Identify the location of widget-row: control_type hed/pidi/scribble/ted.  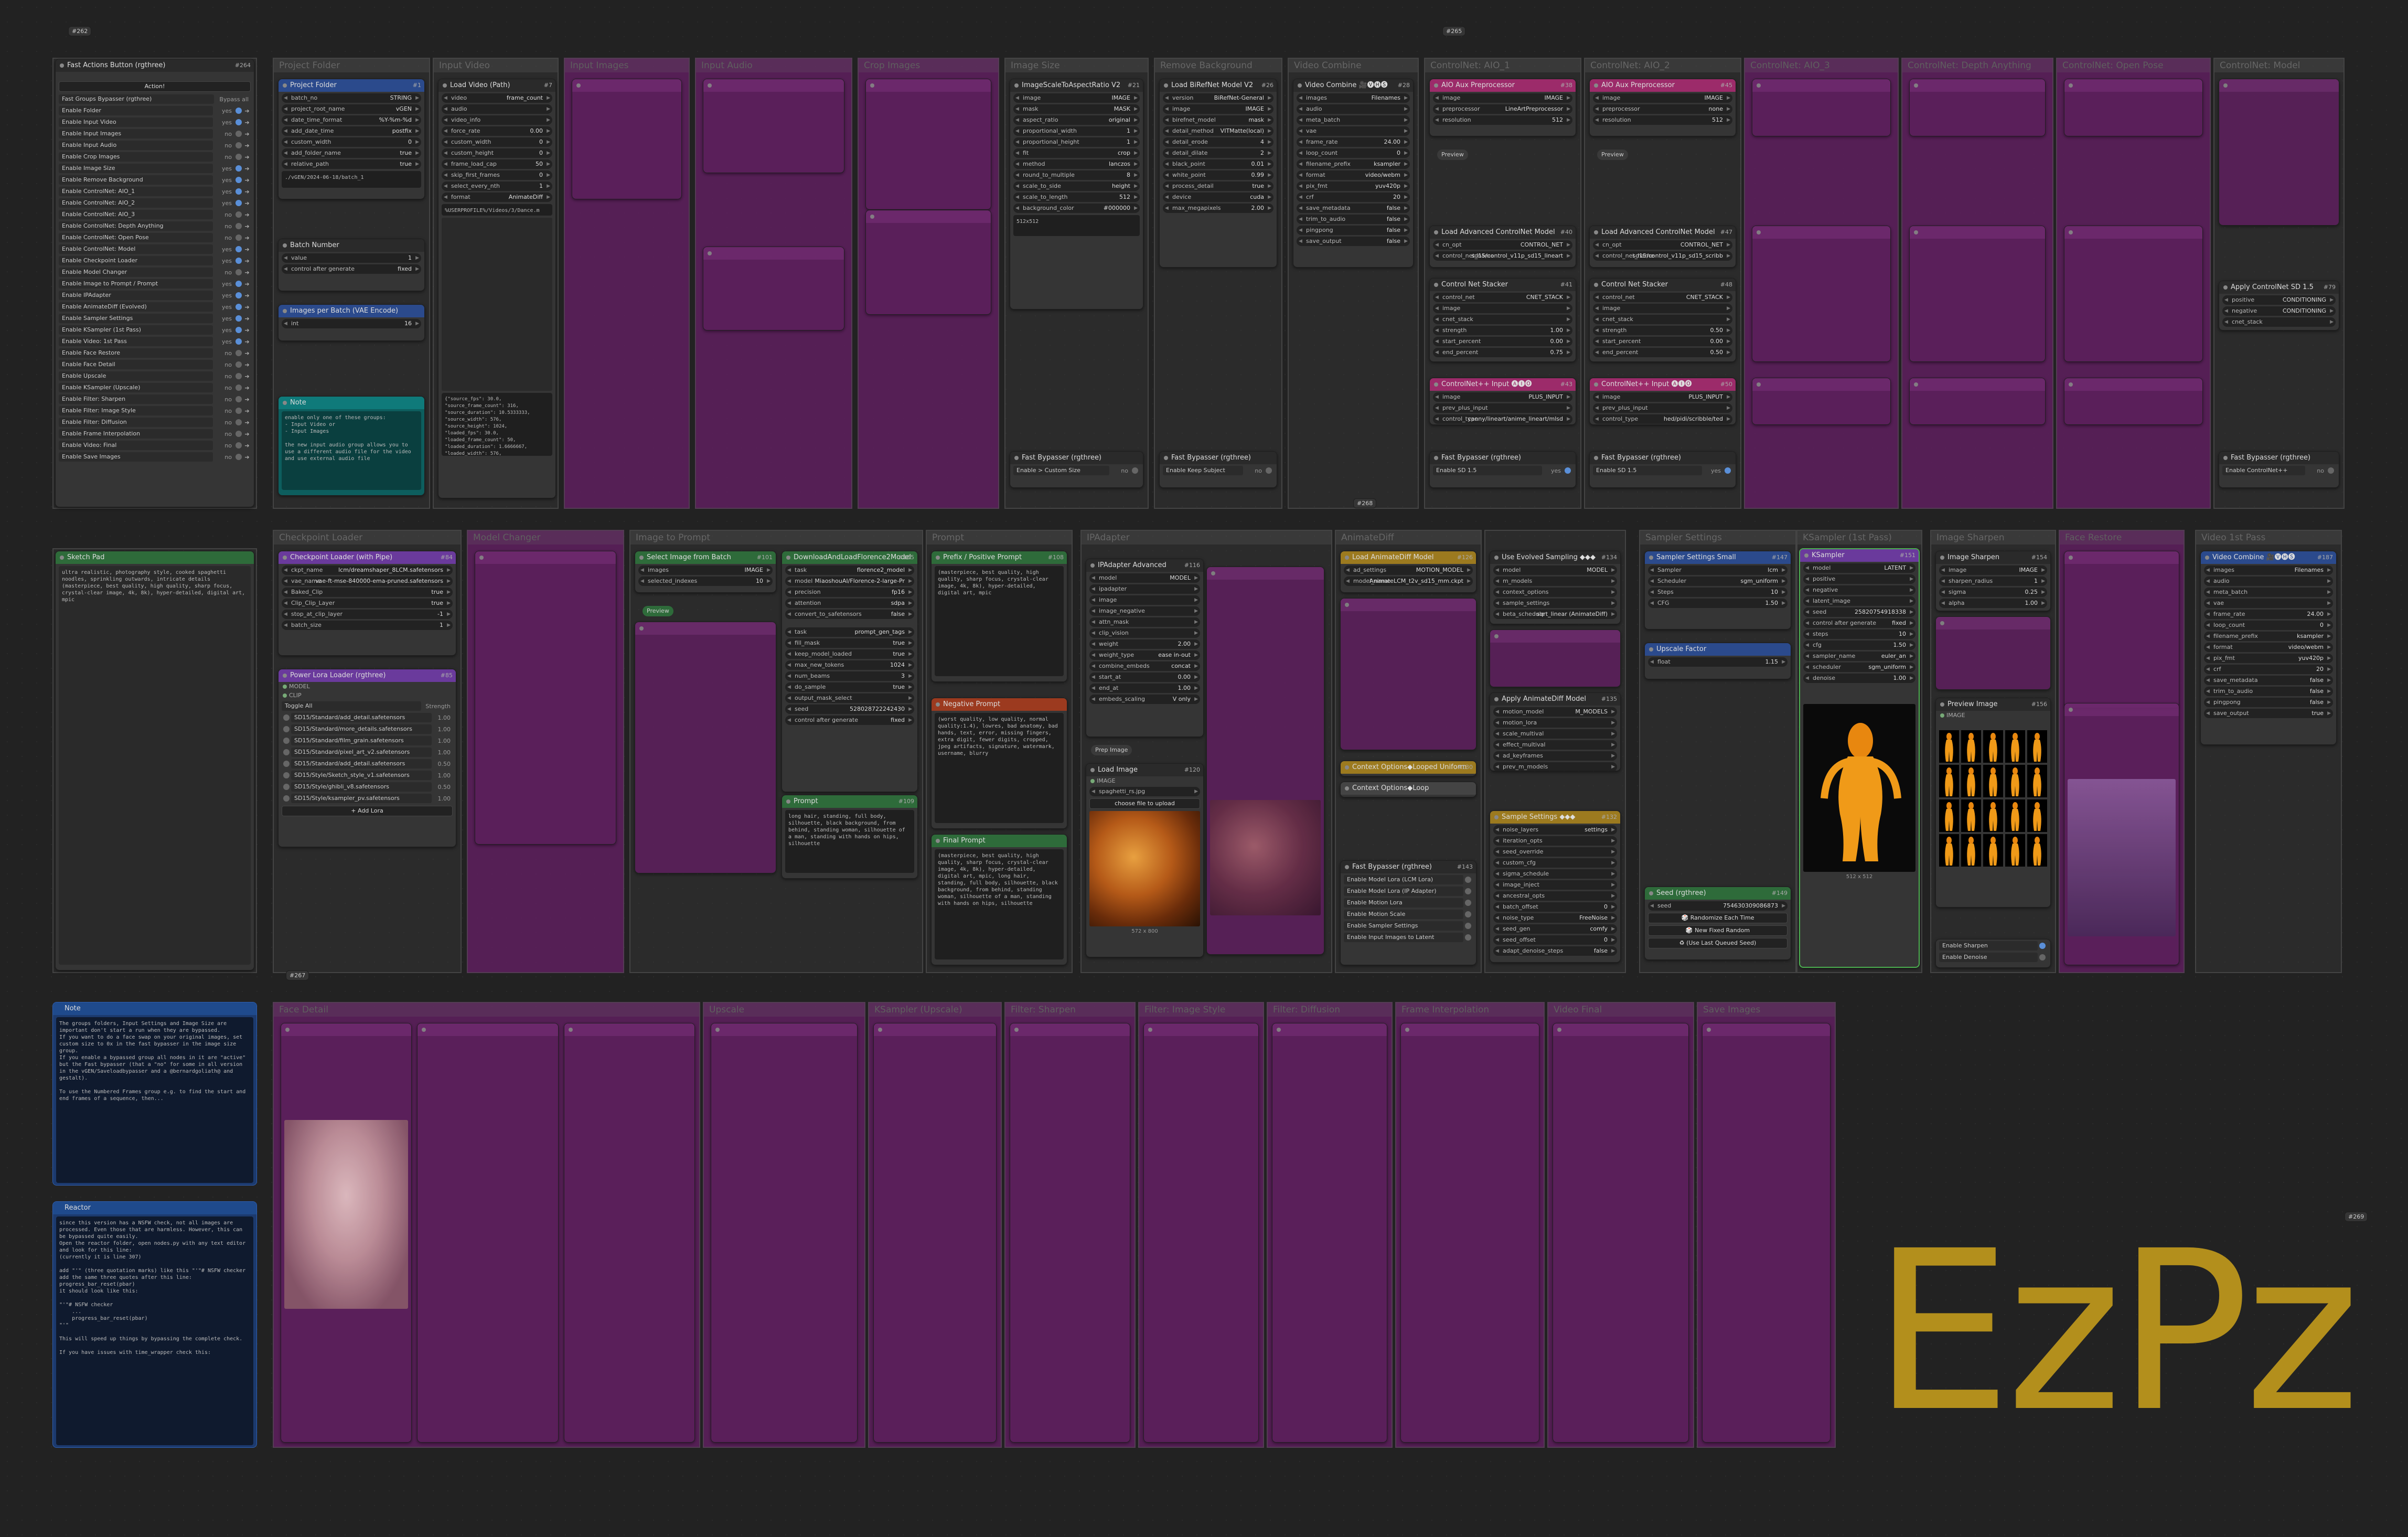
(1662, 419).